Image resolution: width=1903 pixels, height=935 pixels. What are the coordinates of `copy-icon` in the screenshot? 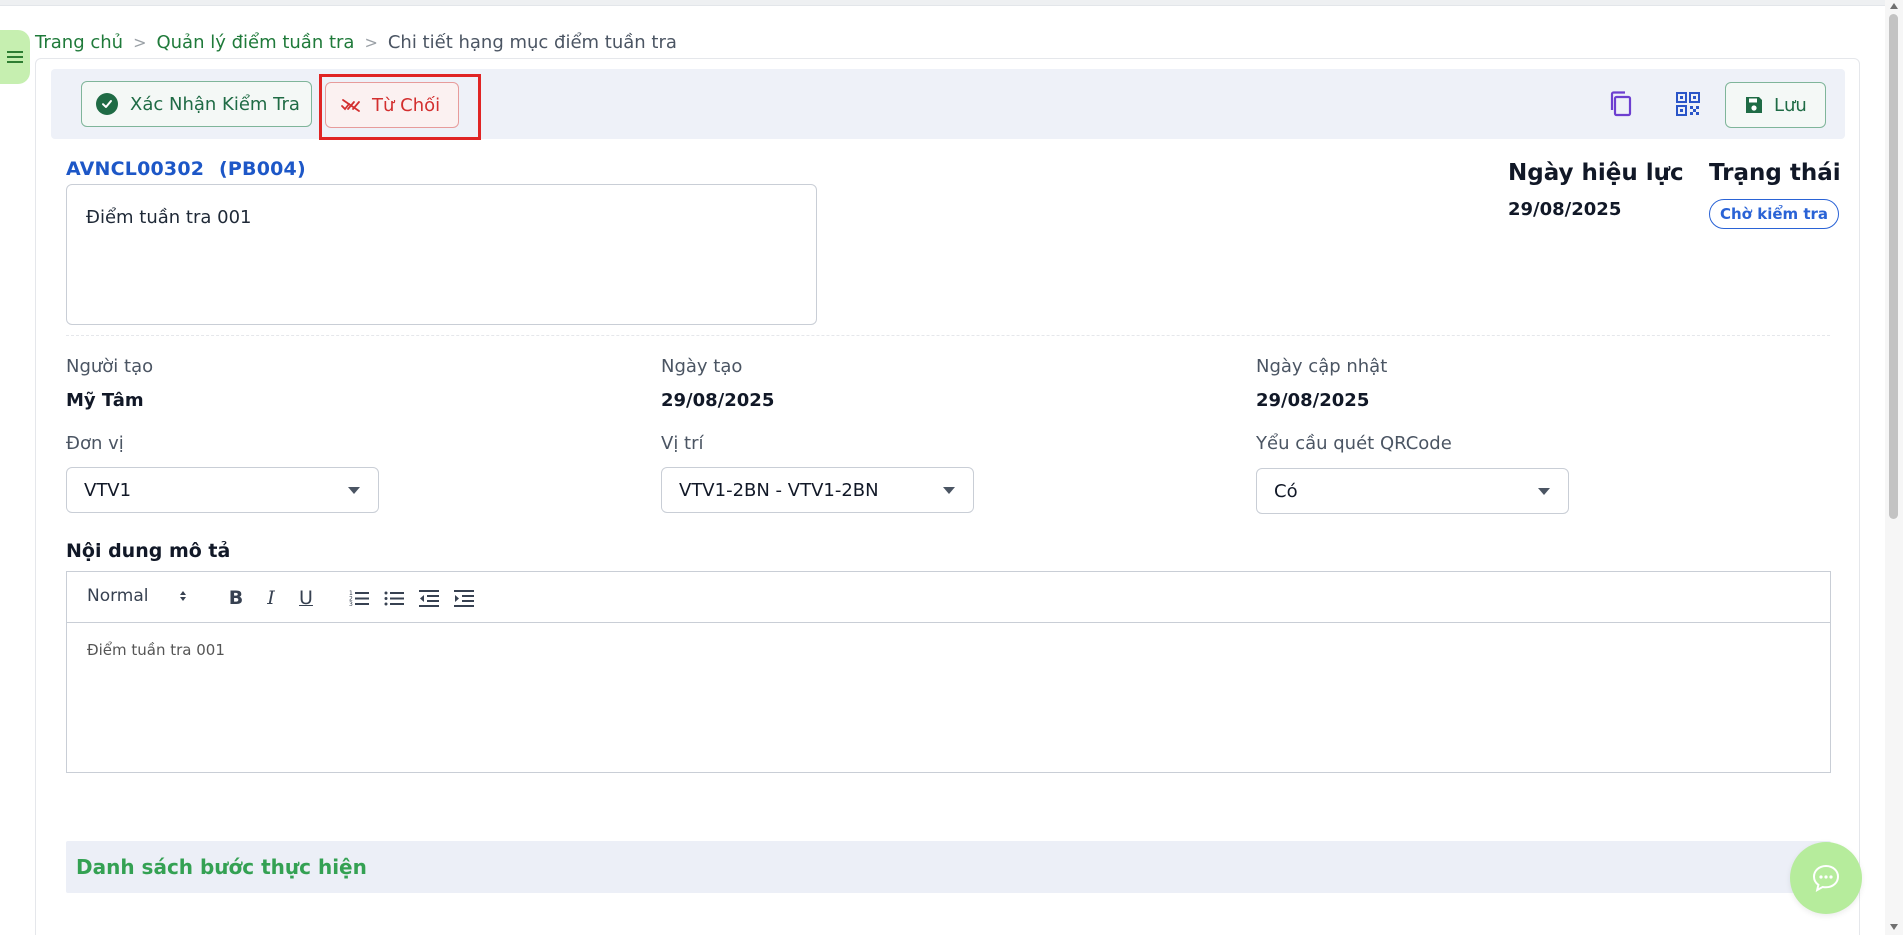 It's located at (1621, 104).